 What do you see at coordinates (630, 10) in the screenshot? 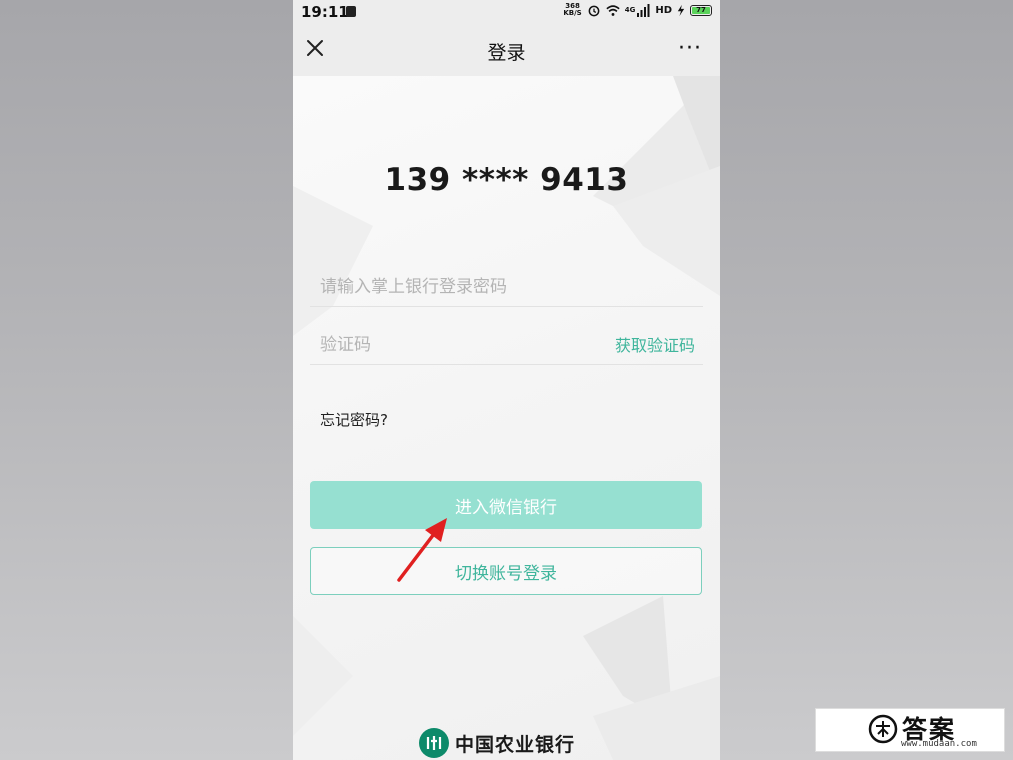
I see `network-label: 4G` at bounding box center [630, 10].